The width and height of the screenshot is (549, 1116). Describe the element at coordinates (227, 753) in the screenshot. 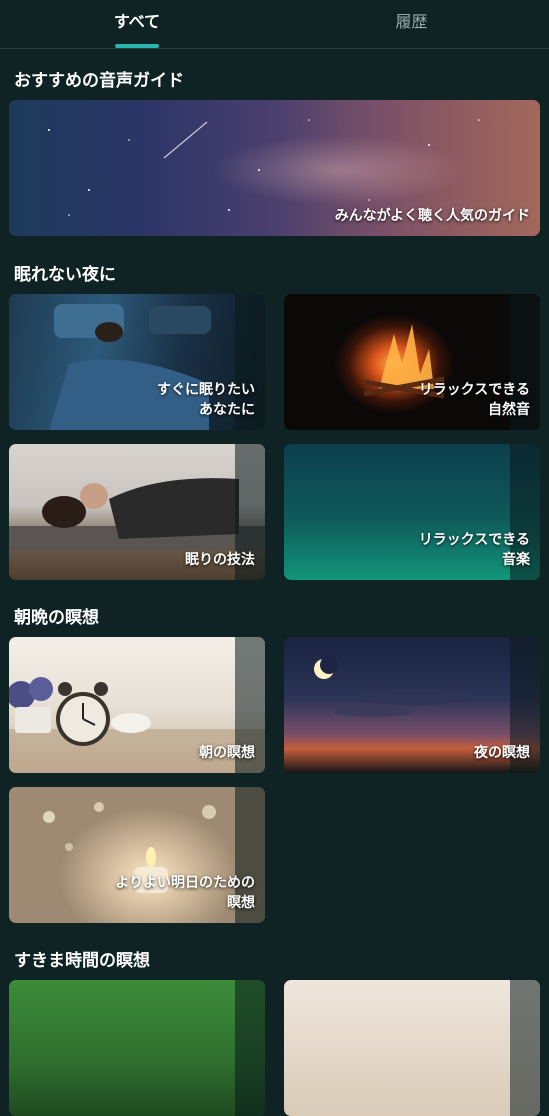

I see `card-label: 朝の瞑想` at that location.